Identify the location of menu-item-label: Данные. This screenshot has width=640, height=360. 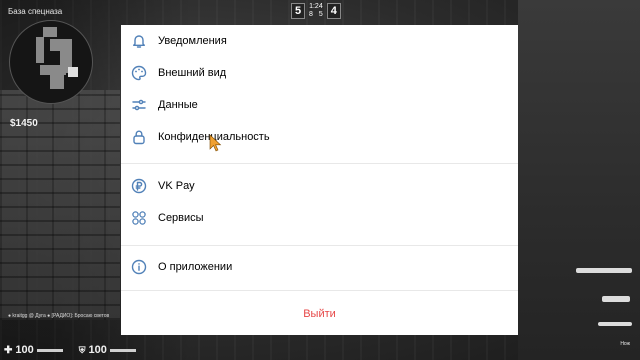
(178, 105).